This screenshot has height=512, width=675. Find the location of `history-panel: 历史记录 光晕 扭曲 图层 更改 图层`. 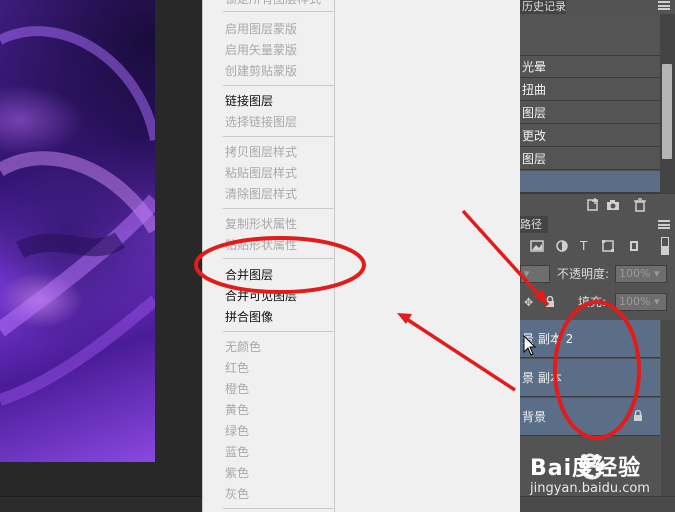

history-panel: 历史记录 光晕 扭曲 图层 更改 图层 is located at coordinates (597, 108).